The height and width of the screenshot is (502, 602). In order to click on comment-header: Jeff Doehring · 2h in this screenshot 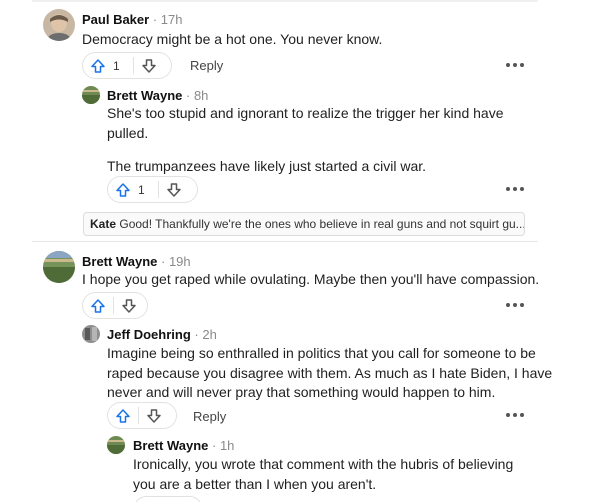, I will do `click(162, 334)`.